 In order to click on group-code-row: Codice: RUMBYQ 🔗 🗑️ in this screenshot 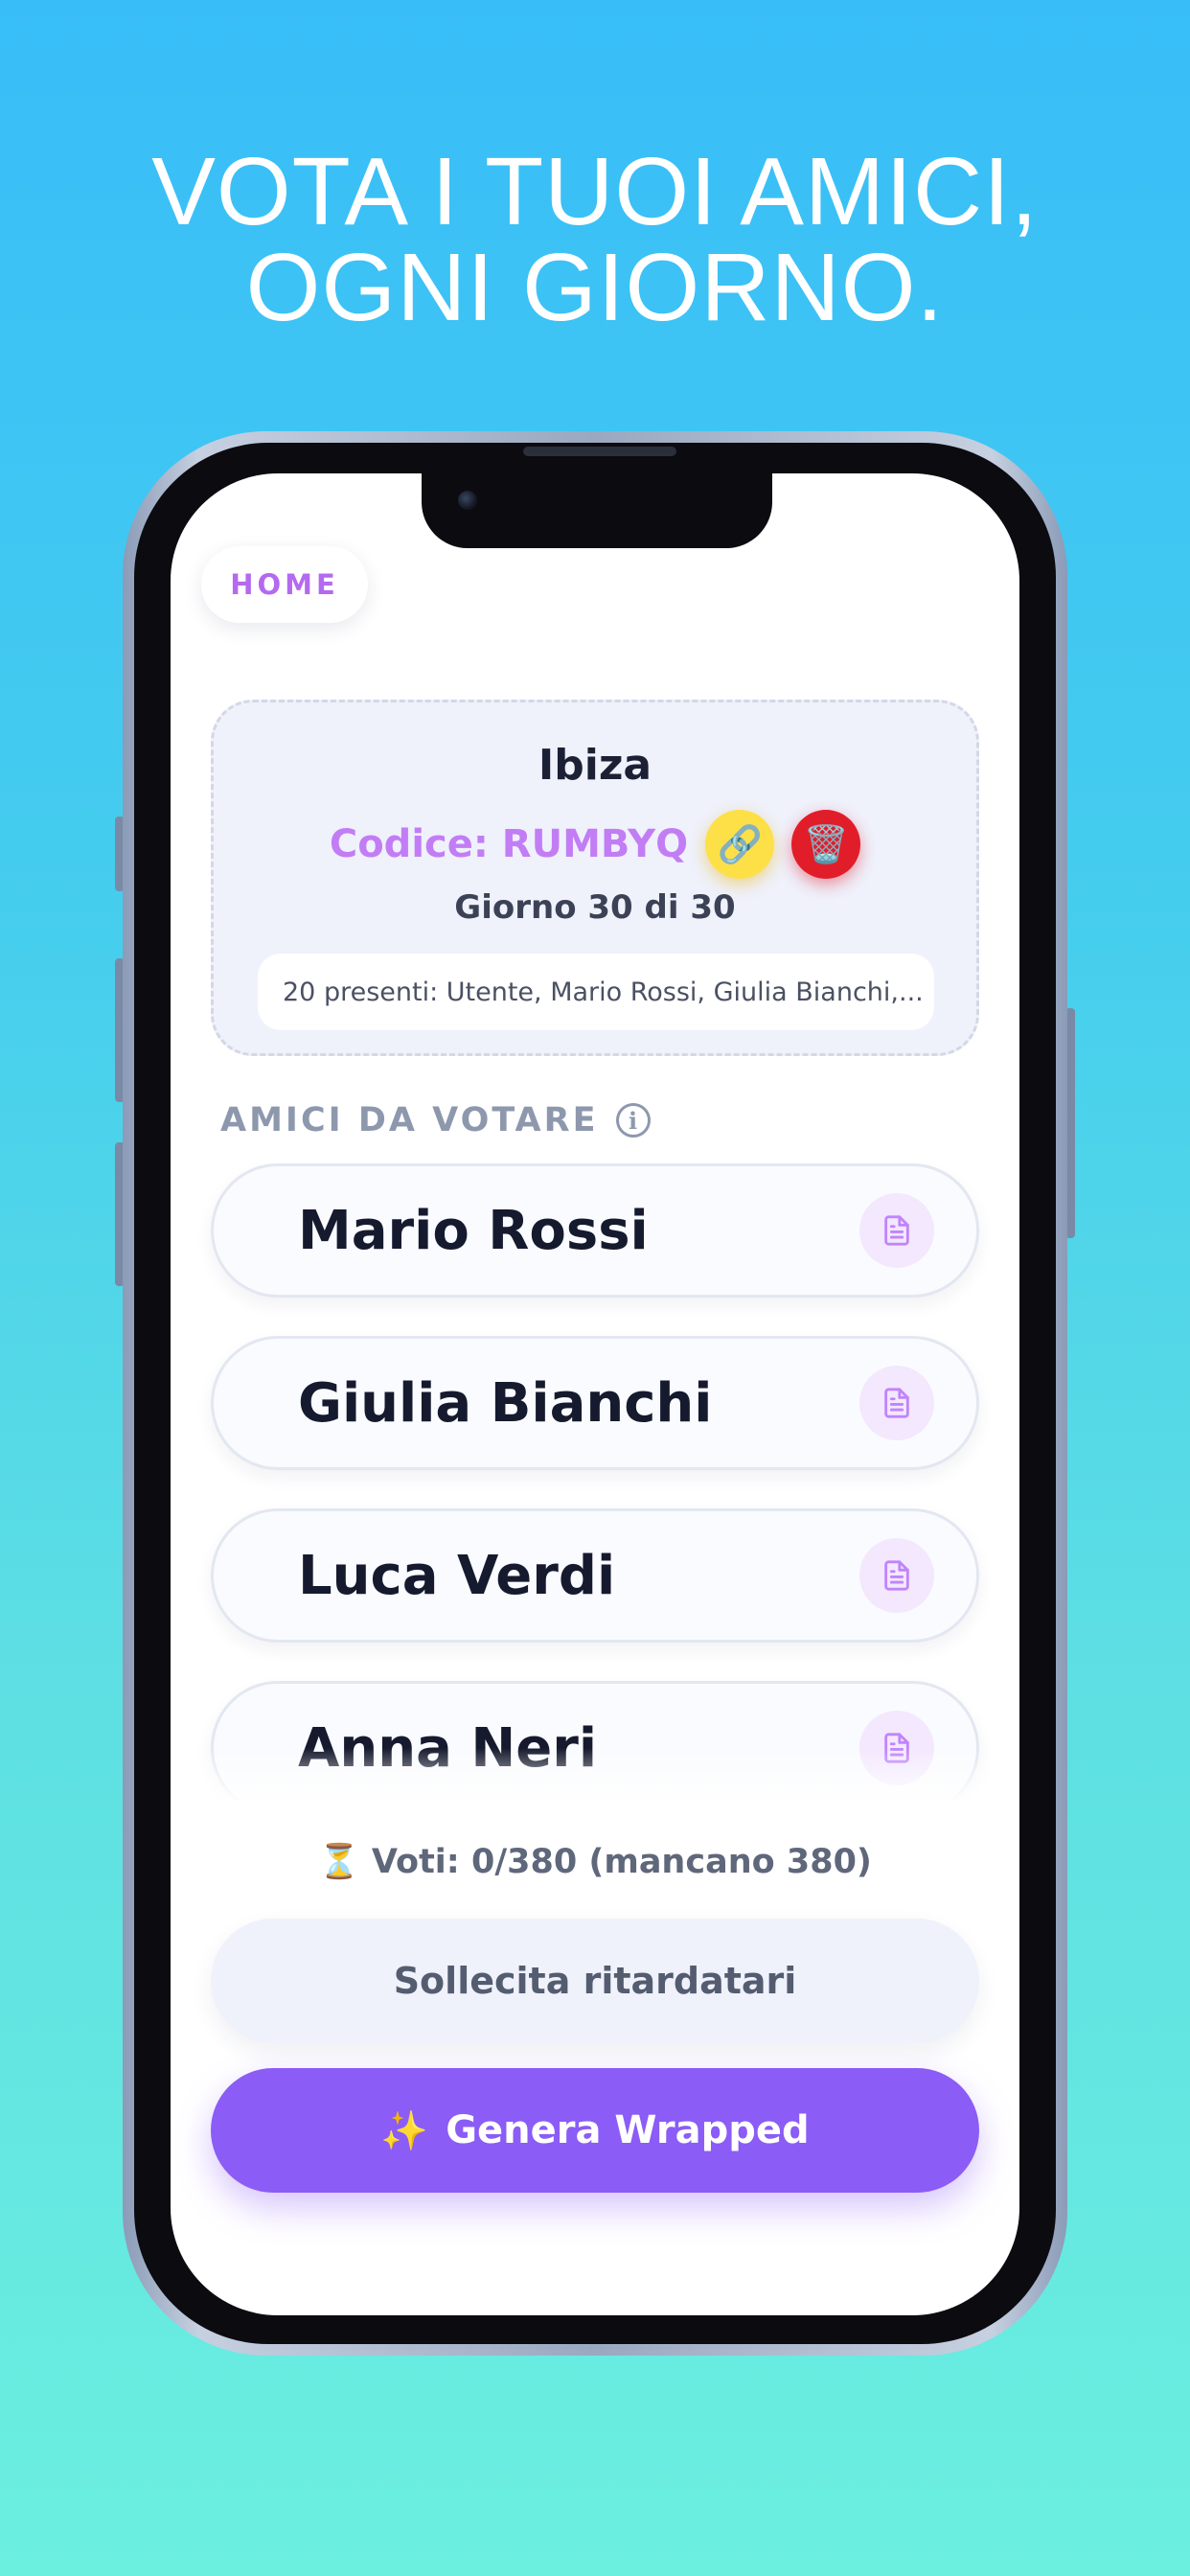, I will do `click(595, 844)`.